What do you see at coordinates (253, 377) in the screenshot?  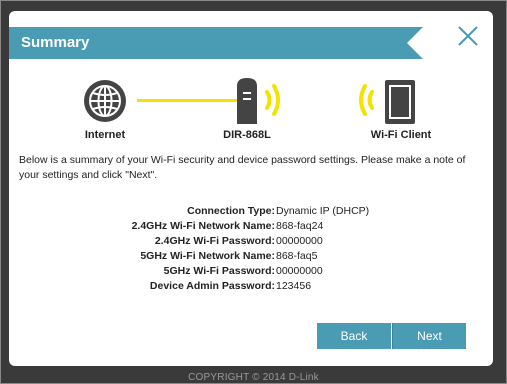 I see `copyright-footer: COPYRIGHT © 2014 D-Link` at bounding box center [253, 377].